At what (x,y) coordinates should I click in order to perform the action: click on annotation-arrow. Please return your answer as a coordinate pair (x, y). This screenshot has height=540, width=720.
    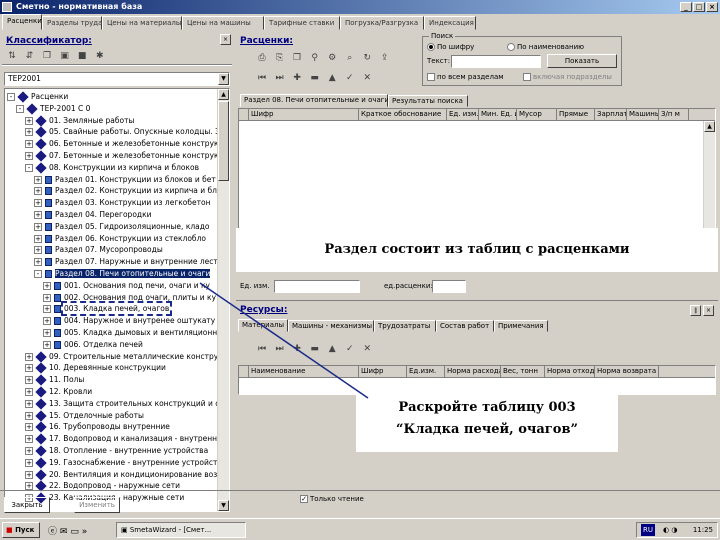
    Looking at the image, I should click on (284, 340).